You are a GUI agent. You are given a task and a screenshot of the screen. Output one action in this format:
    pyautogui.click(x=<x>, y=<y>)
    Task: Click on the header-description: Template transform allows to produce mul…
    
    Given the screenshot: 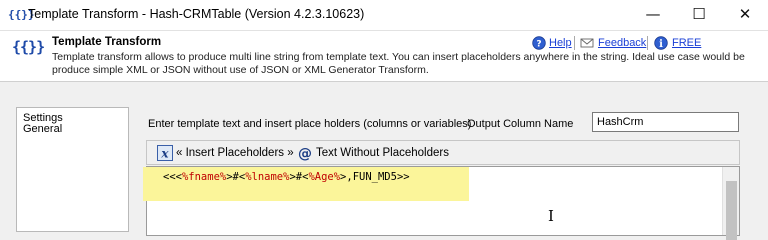 What is the action you would take?
    pyautogui.click(x=398, y=63)
    